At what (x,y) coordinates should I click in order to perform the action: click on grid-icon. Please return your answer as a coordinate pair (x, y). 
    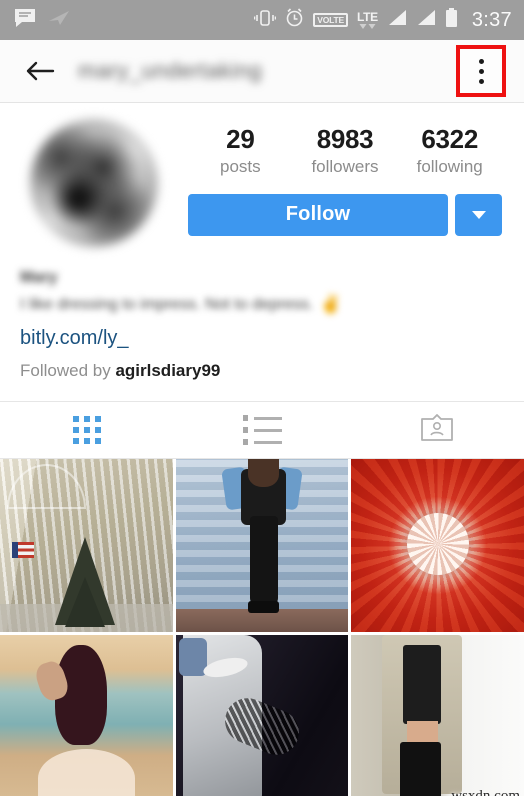
    Looking at the image, I should click on (87, 430).